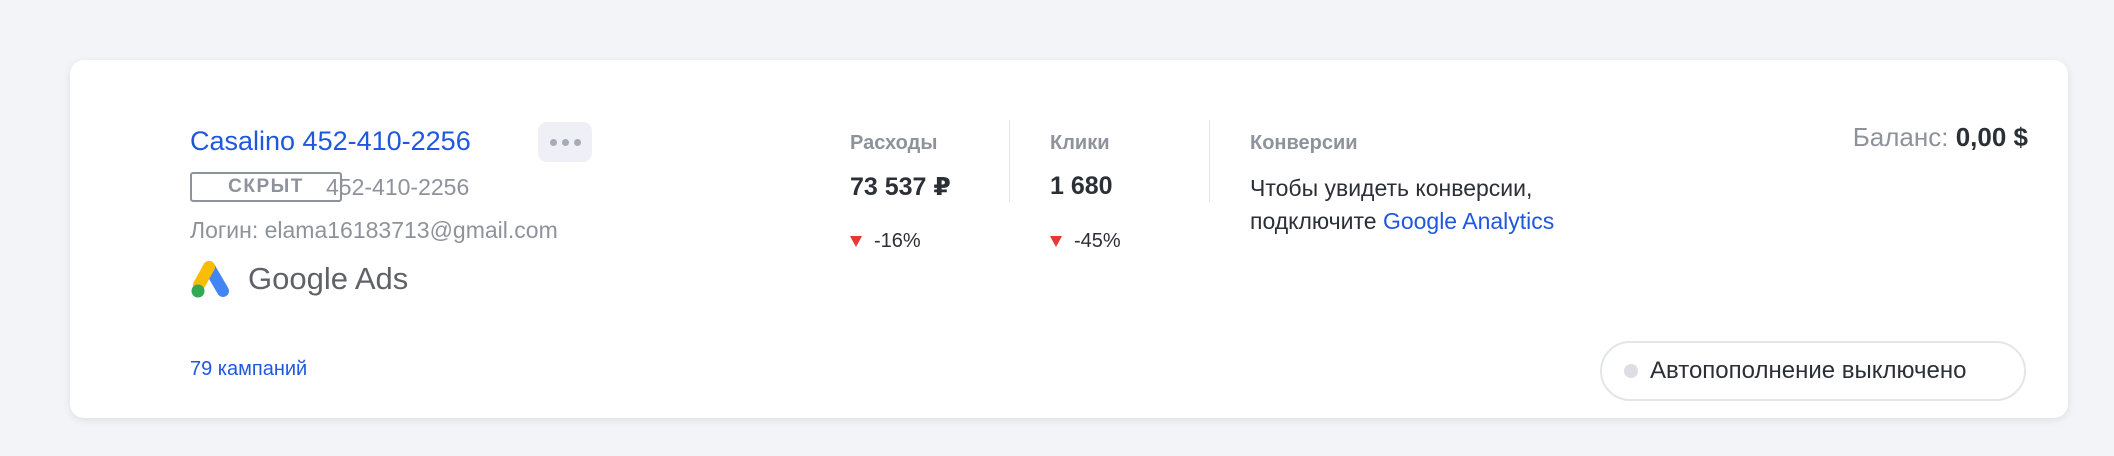 The width and height of the screenshot is (2114, 456). What do you see at coordinates (248, 369) in the screenshot?
I see `campaigns-count-link: 79 кампаний` at bounding box center [248, 369].